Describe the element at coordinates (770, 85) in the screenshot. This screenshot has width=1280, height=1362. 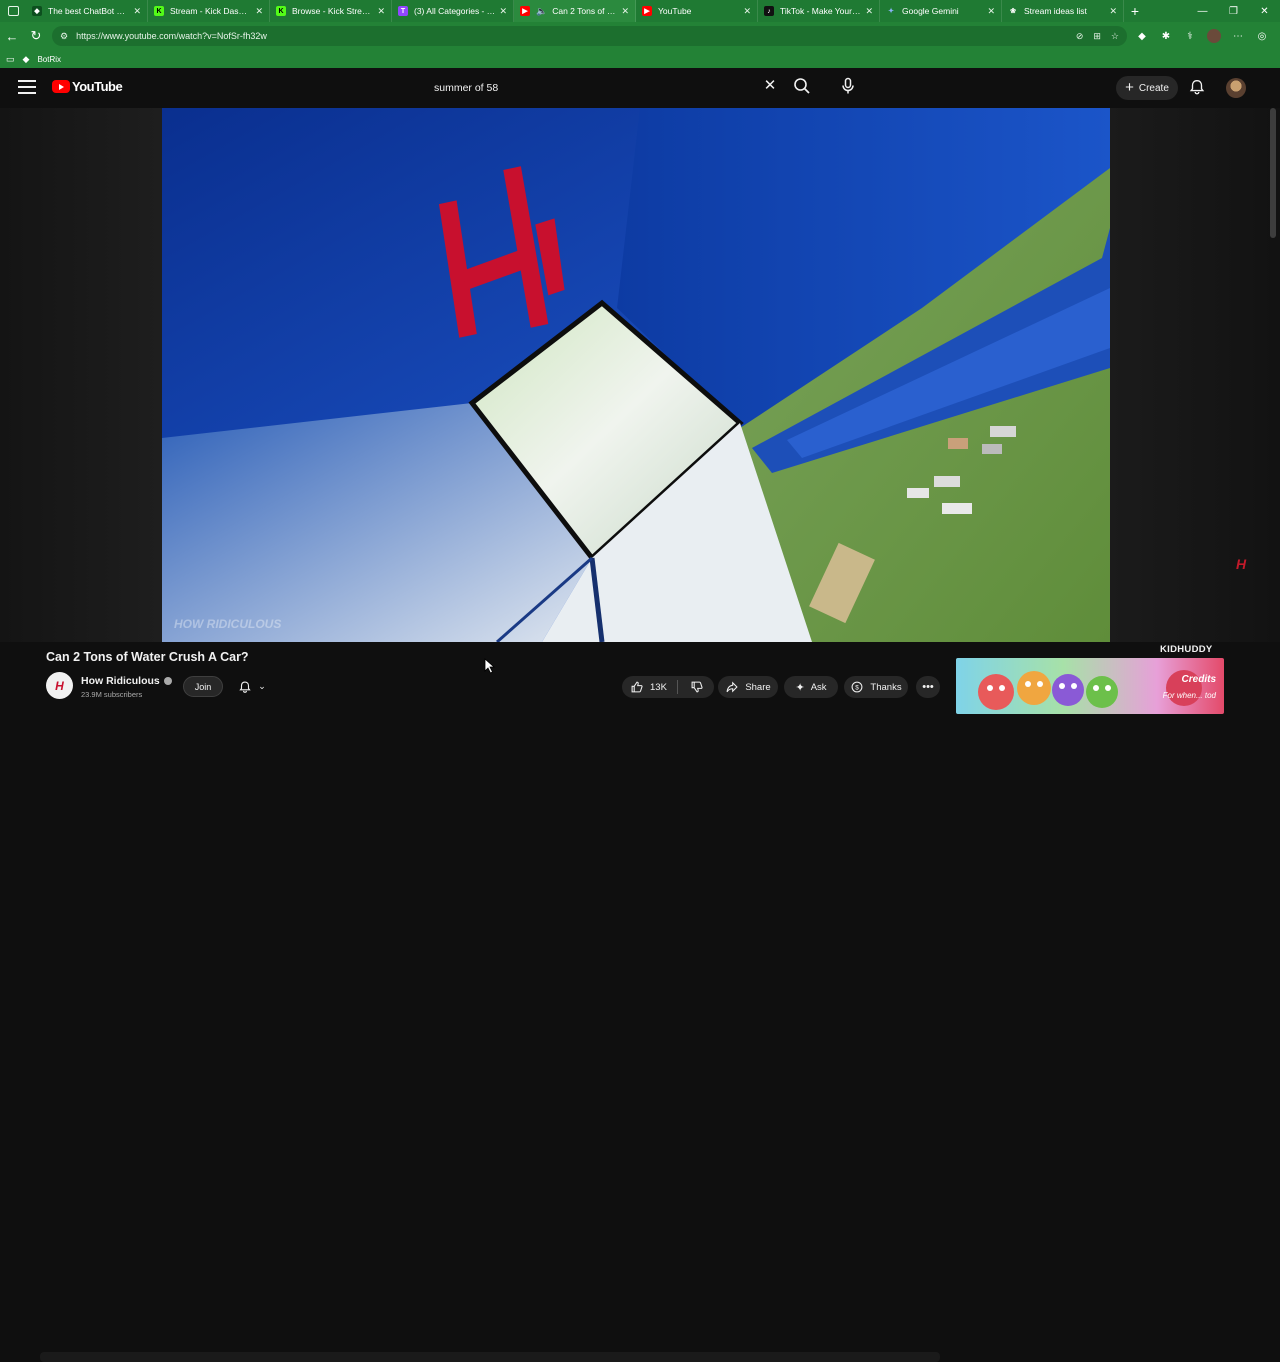
I see `clear-search-icon: ✕` at that location.